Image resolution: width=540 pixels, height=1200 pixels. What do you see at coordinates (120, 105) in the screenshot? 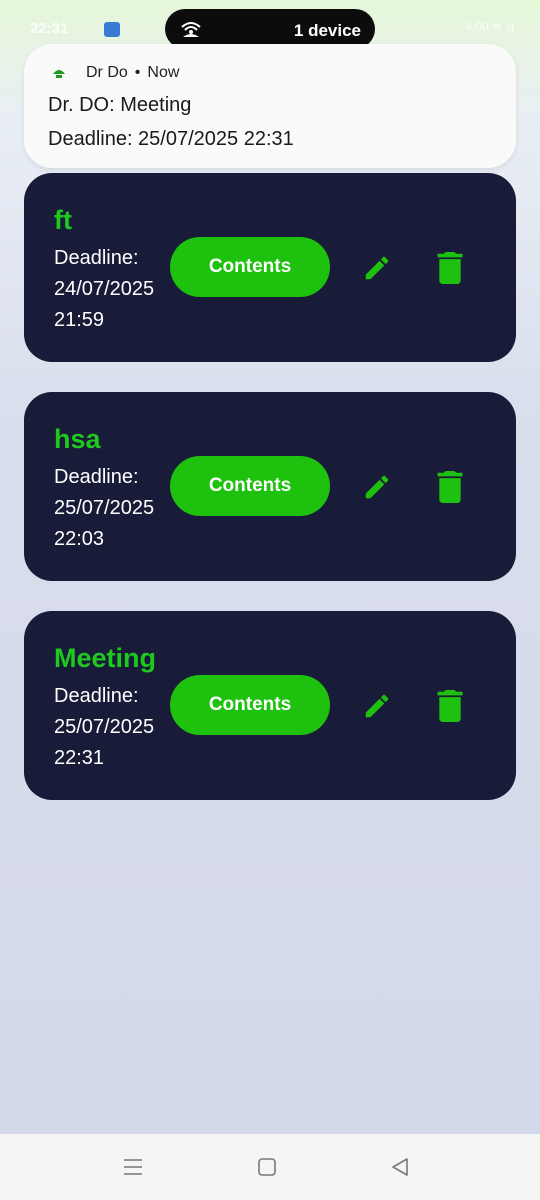
I see `notification-title: Dr. DO: Meeting` at bounding box center [120, 105].